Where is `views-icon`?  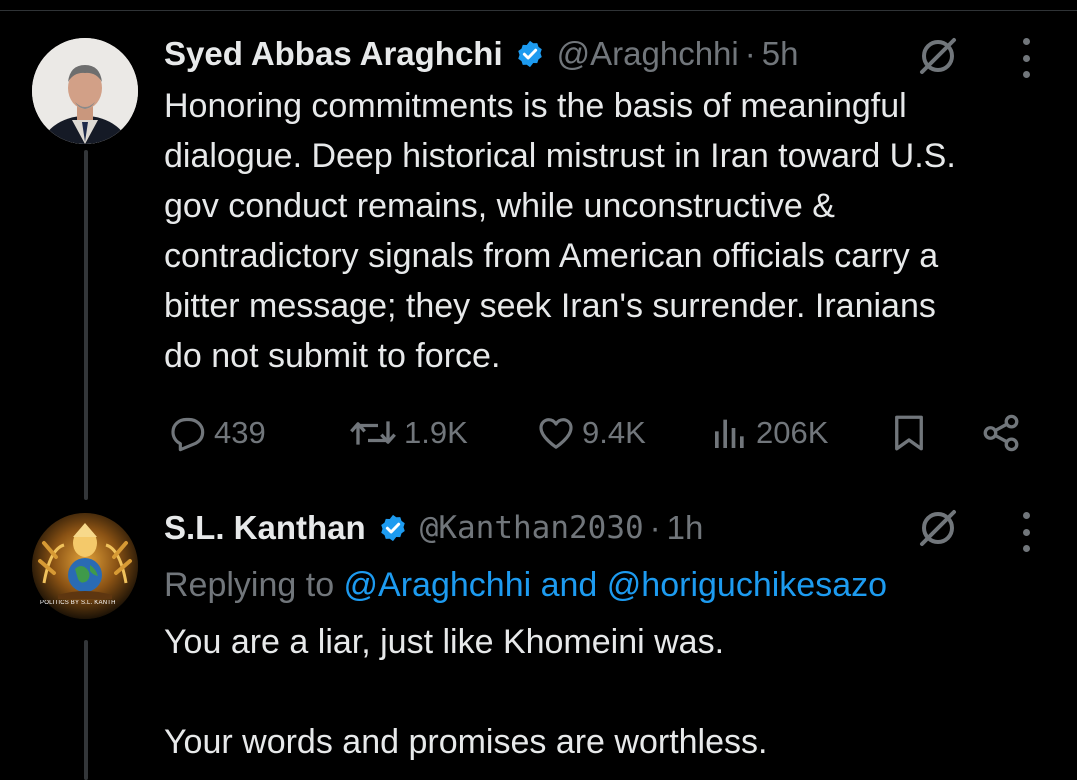
views-icon is located at coordinates (729, 433).